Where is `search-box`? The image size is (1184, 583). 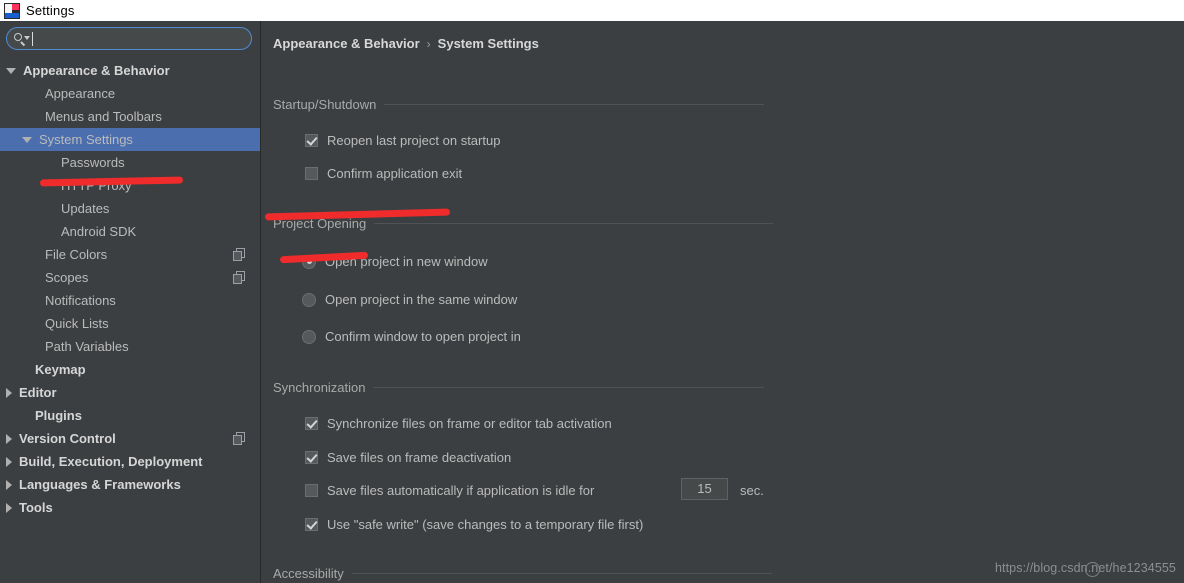 search-box is located at coordinates (129, 38).